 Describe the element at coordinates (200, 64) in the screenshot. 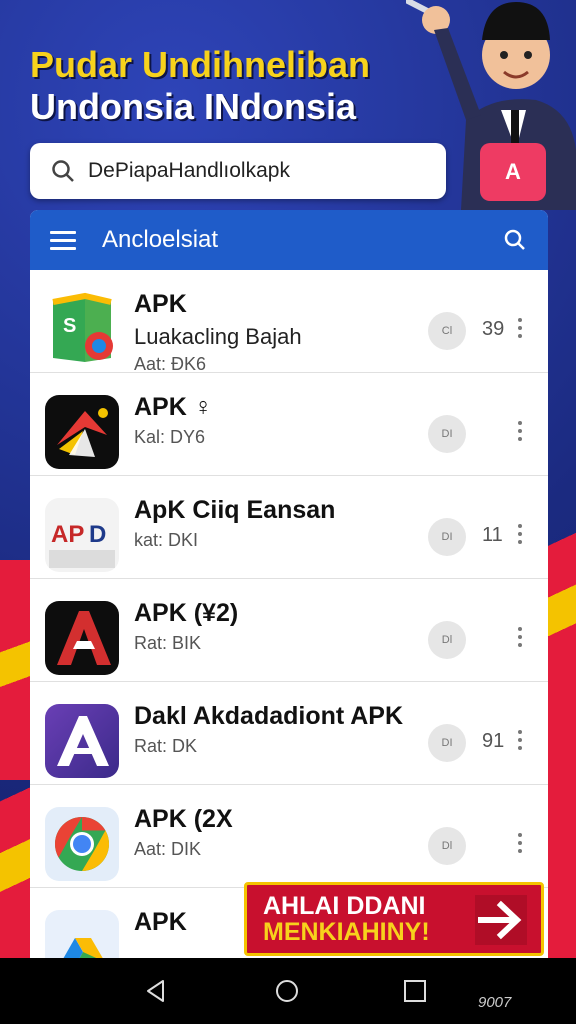

I see `title-line-1: Pudar Undihneliban` at that location.